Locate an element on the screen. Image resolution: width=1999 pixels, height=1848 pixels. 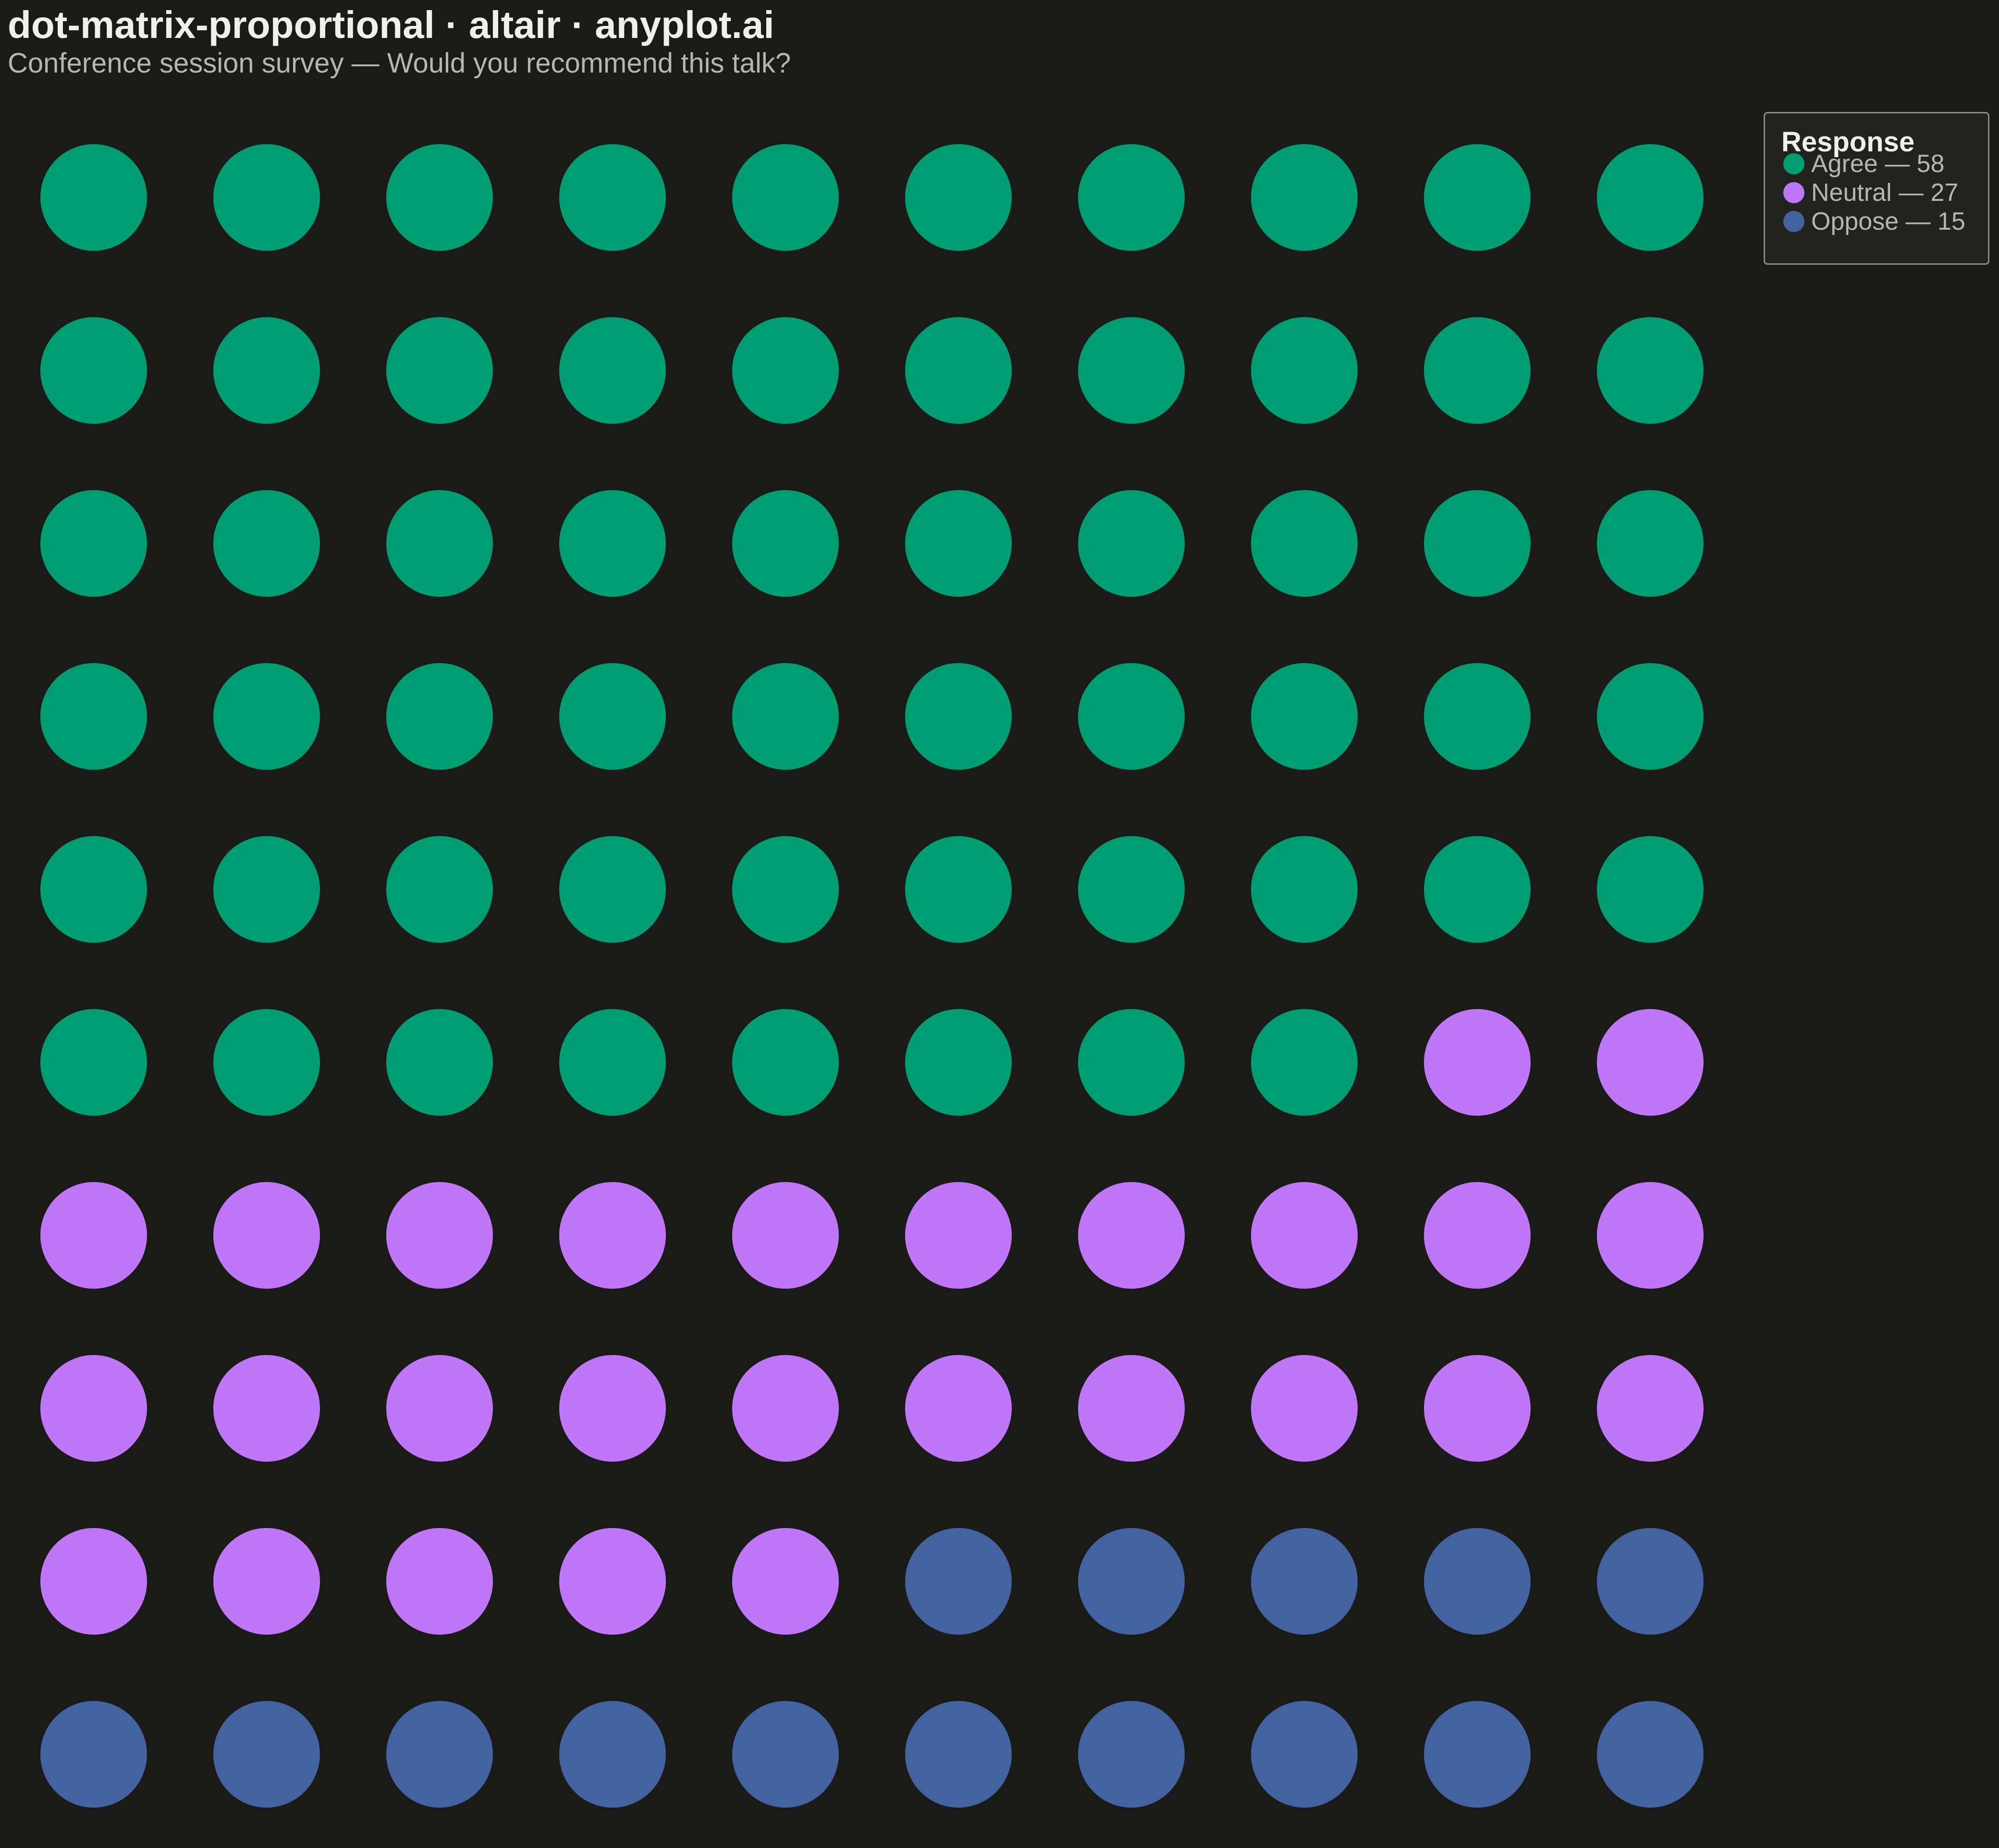
legend-label-agree: Agree — 58 is located at coordinates (1878, 164).